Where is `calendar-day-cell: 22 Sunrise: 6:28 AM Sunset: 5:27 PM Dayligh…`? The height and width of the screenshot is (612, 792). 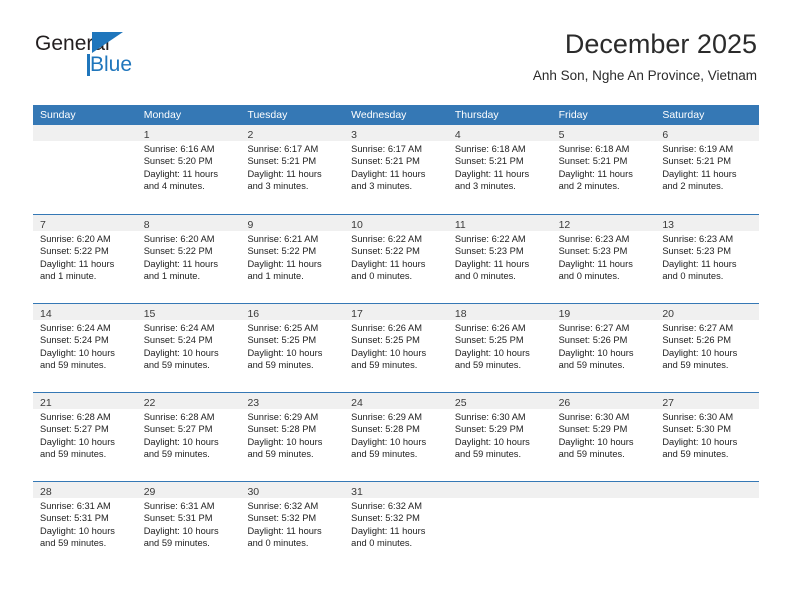
calendar-day-cell: 22 Sunrise: 6:28 AM Sunset: 5:27 PM Dayligh… is located at coordinates (188, 437).